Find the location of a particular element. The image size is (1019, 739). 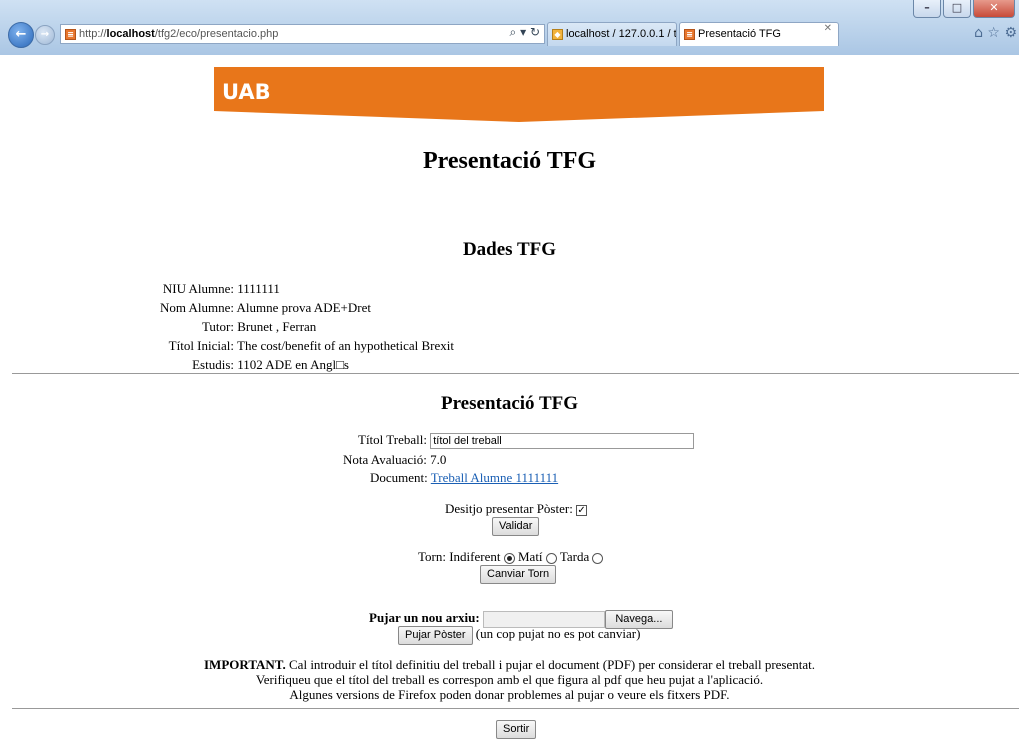

torn-row: Torn: Indiferent Matí Tarda is located at coordinates (511, 557).